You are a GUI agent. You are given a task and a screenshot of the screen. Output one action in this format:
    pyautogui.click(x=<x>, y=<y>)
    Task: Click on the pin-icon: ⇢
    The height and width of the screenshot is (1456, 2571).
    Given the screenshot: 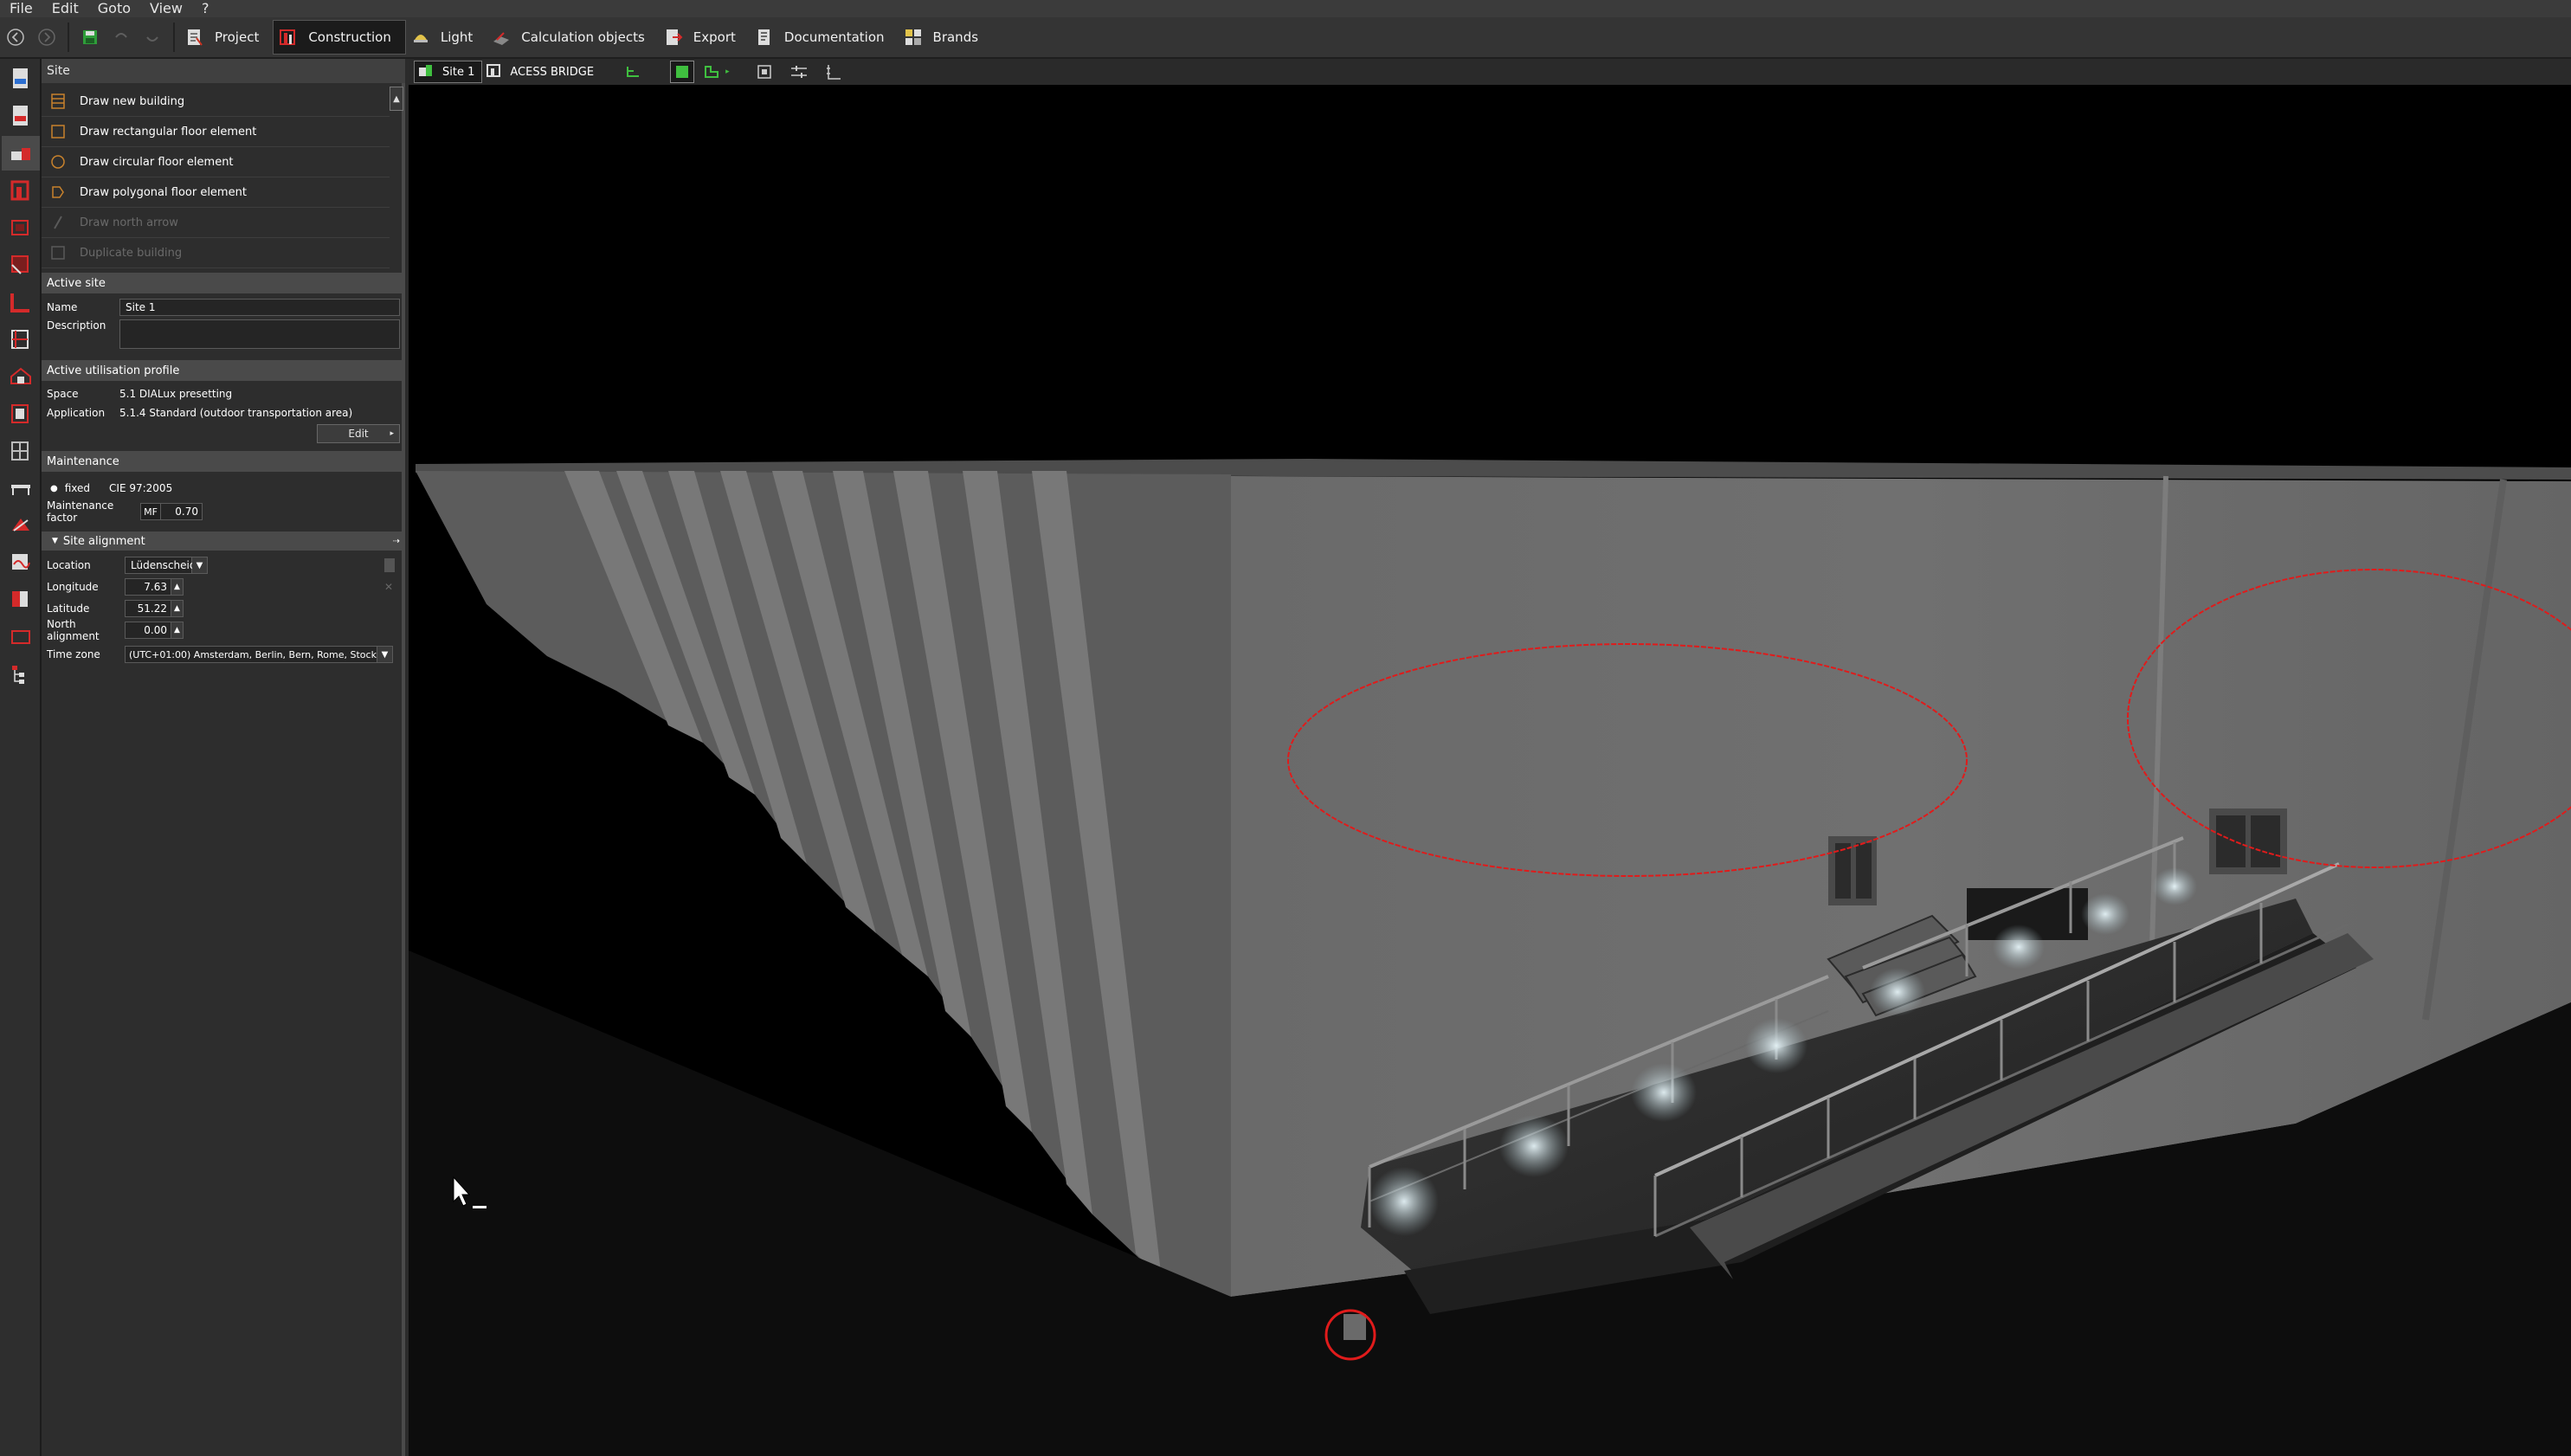 What is the action you would take?
    pyautogui.click(x=397, y=541)
    